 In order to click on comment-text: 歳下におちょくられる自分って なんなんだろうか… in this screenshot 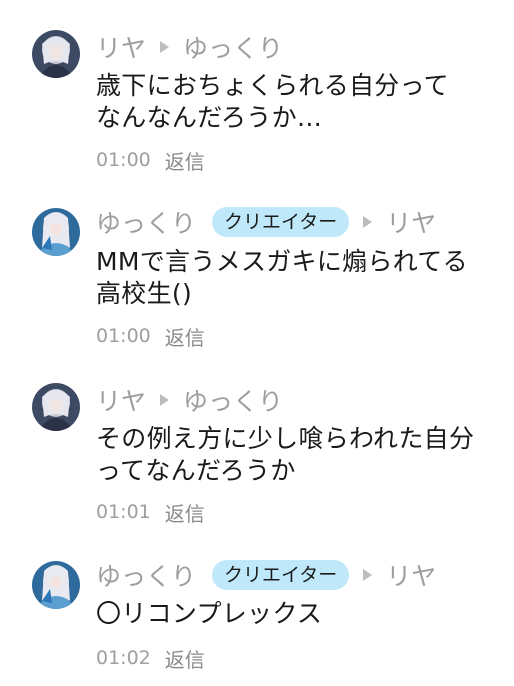, I will do `click(302, 102)`.